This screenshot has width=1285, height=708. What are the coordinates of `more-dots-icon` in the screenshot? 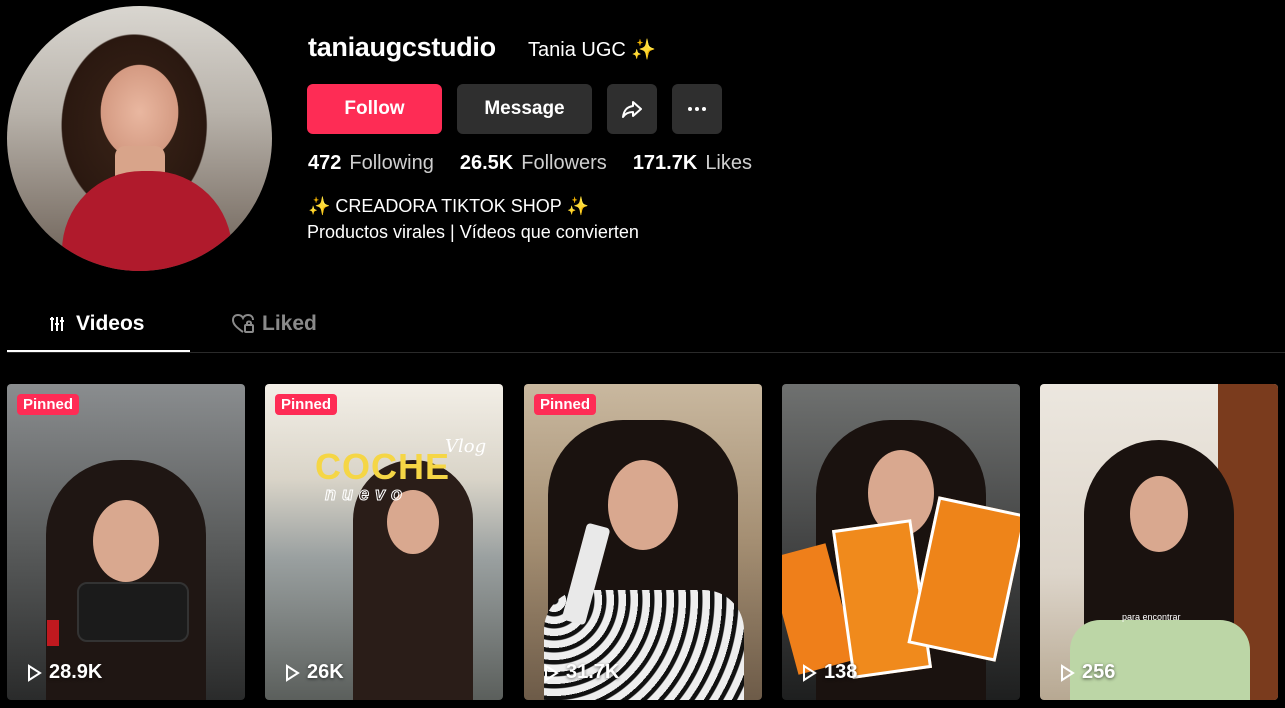 It's located at (697, 109).